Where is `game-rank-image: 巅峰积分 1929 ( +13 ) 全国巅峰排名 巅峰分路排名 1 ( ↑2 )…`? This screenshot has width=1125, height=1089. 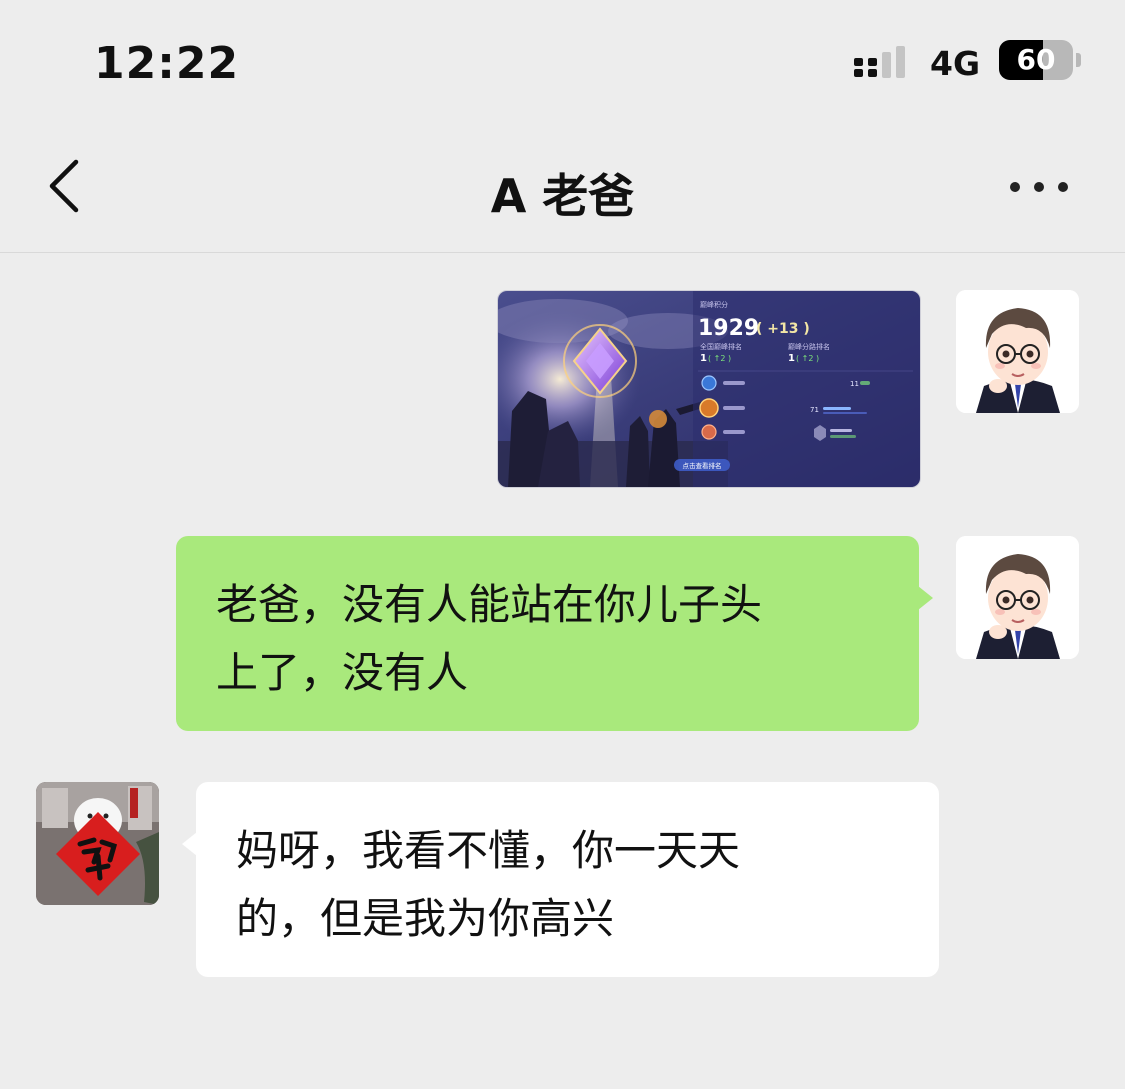 game-rank-image: 巅峰积分 1929 ( +13 ) 全国巅峰排名 巅峰分路排名 1 ( ↑2 )… is located at coordinates (709, 389).